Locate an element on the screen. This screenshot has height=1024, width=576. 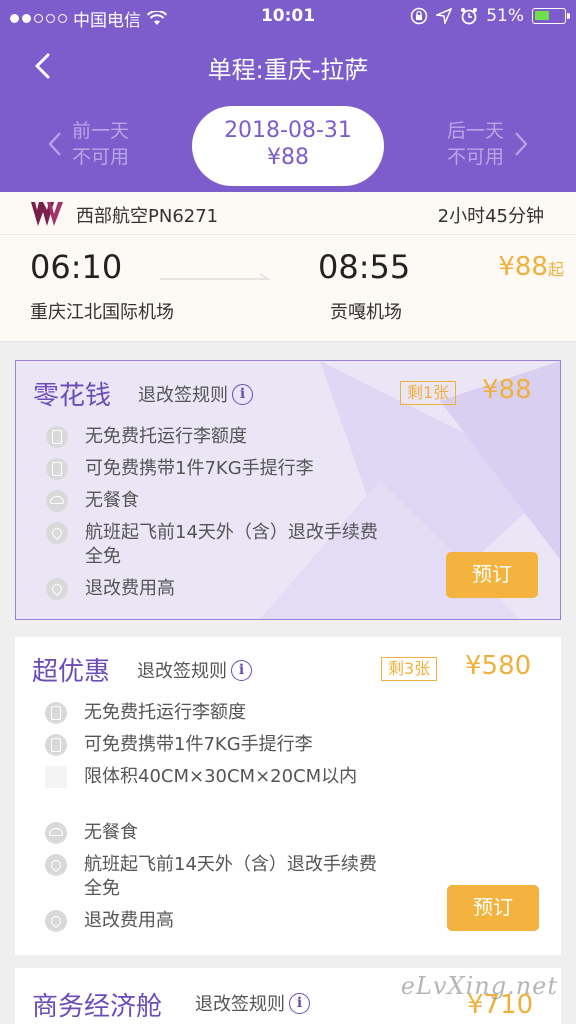
next-day-status: 不可用 is located at coordinates (475, 157).